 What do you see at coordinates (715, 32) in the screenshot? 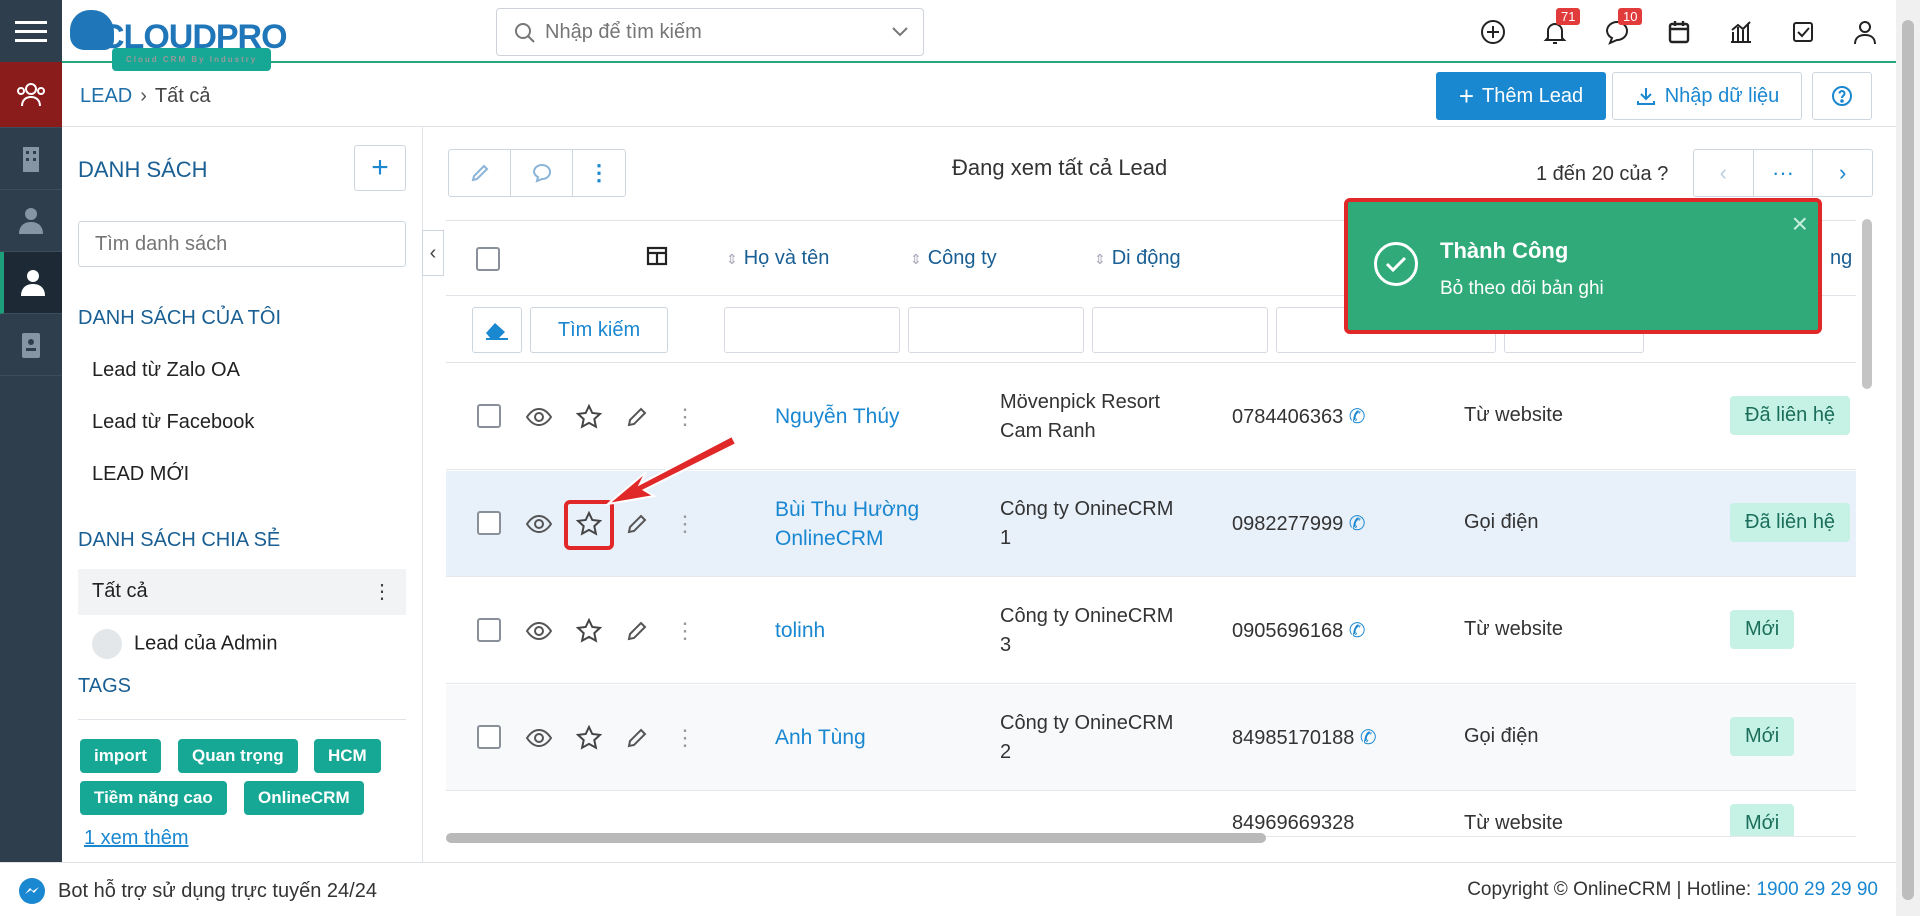
I see `global-search-input` at bounding box center [715, 32].